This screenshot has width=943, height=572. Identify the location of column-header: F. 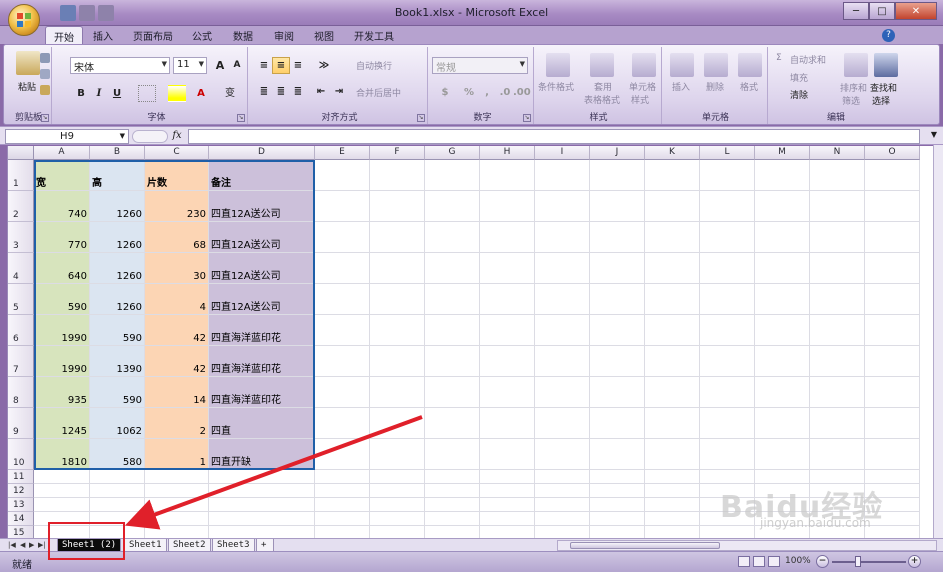
(397, 153).